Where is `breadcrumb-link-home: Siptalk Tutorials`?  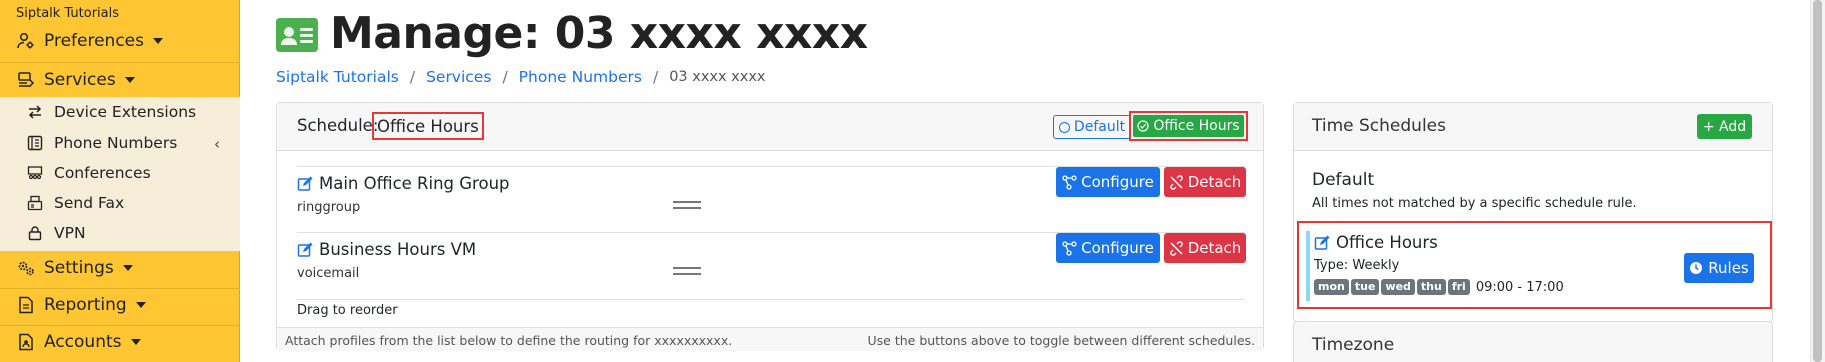
breadcrumb-link-home: Siptalk Tutorials is located at coordinates (337, 77).